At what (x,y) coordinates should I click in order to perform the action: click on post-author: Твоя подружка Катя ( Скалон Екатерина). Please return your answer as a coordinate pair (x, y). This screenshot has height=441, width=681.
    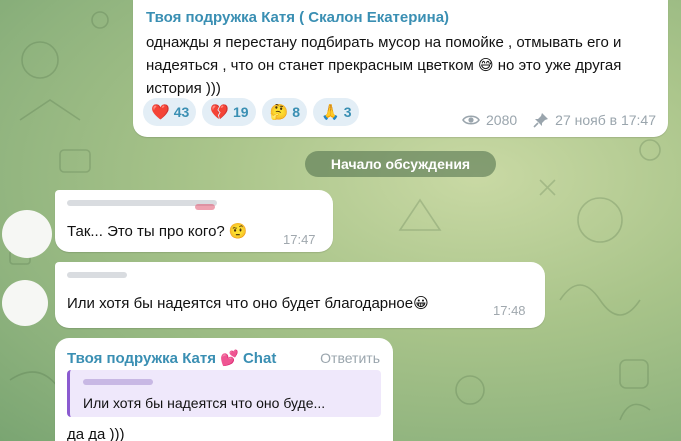
    Looking at the image, I should click on (297, 17).